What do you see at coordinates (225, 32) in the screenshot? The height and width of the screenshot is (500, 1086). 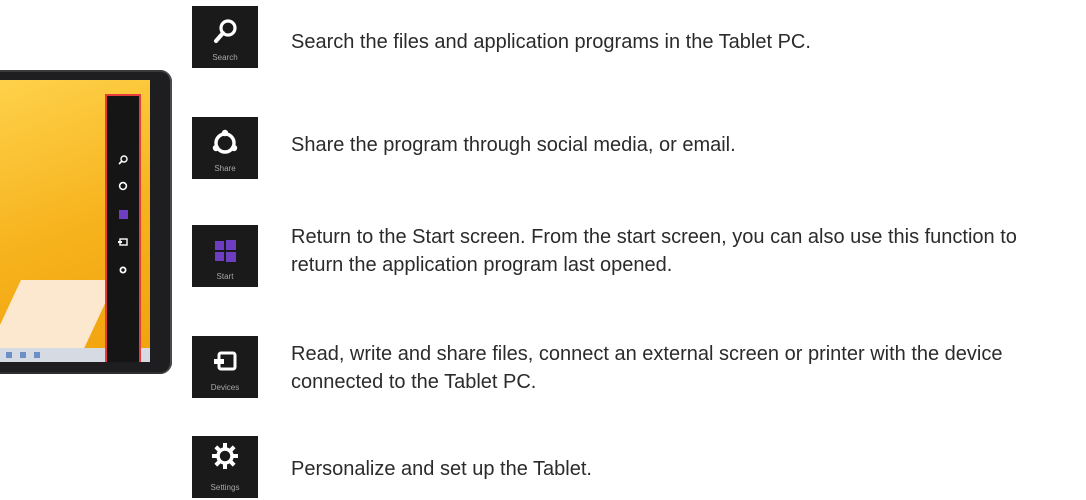 I see `search-icon` at bounding box center [225, 32].